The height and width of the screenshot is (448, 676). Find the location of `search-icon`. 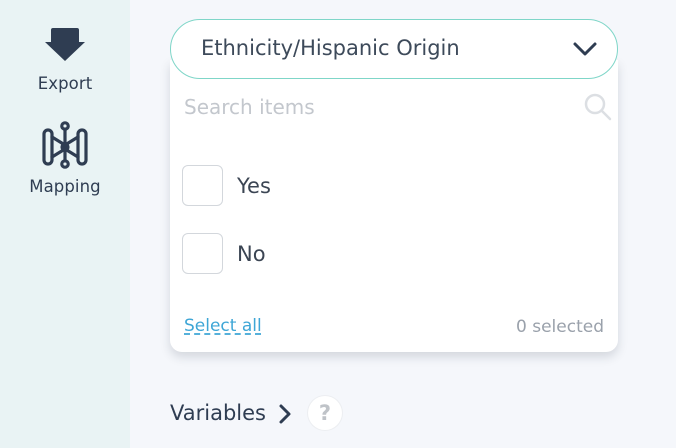

search-icon is located at coordinates (598, 109).